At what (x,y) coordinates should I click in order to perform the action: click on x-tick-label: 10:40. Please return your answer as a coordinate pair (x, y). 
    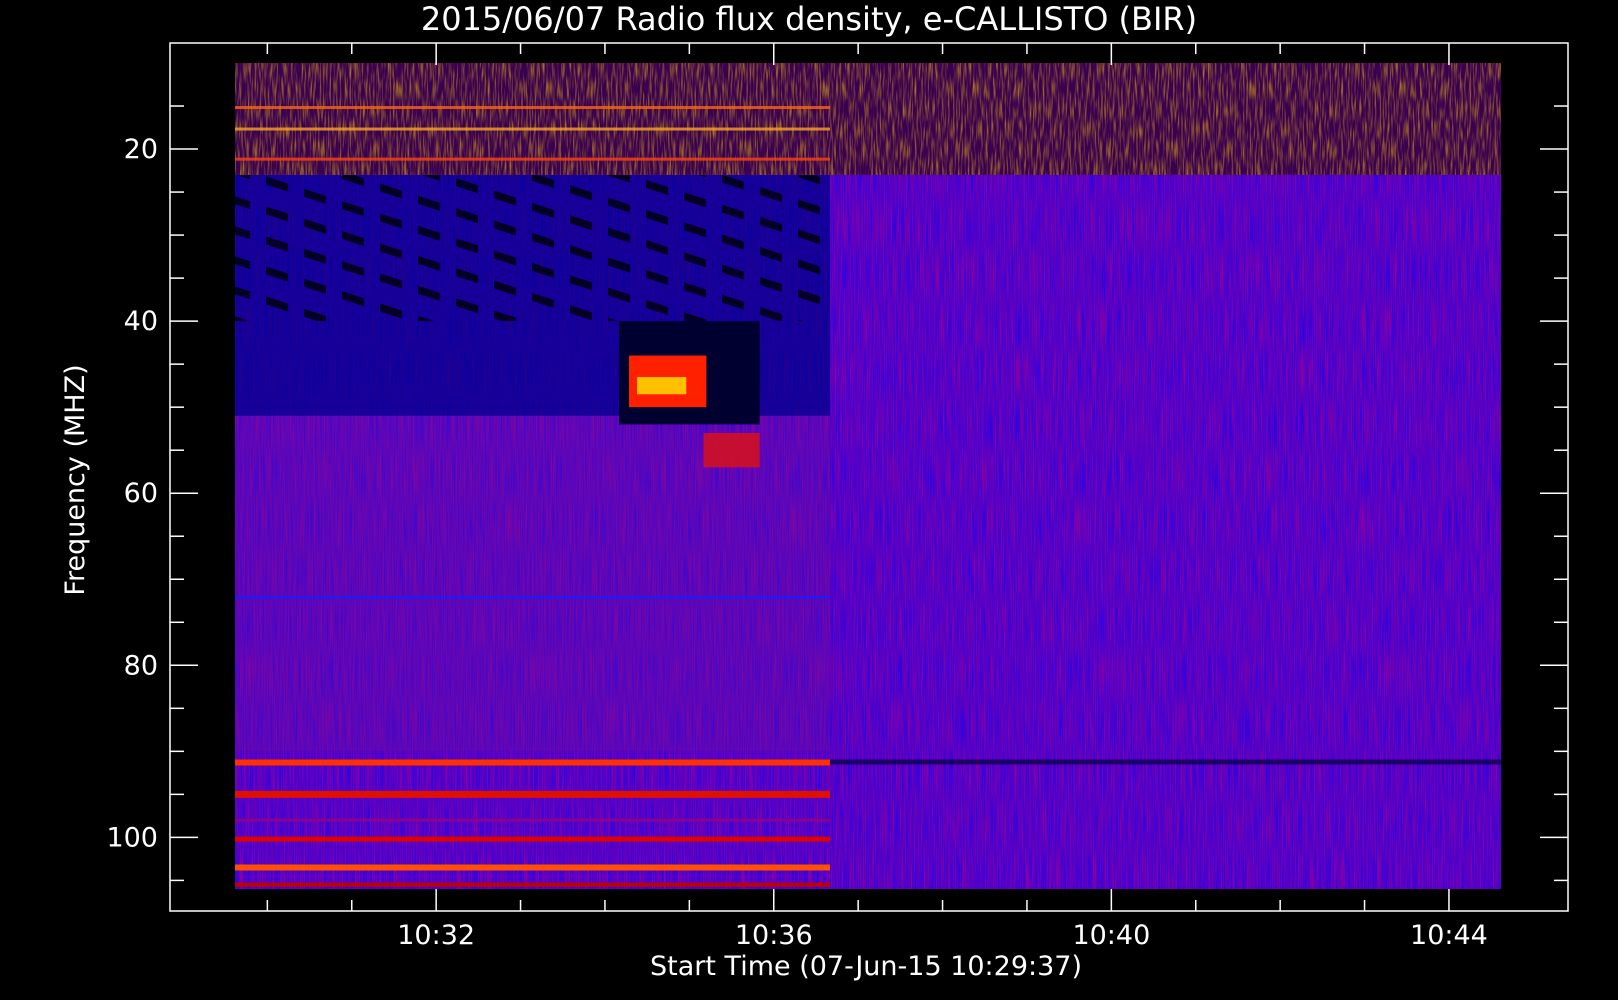
    Looking at the image, I should click on (1111, 935).